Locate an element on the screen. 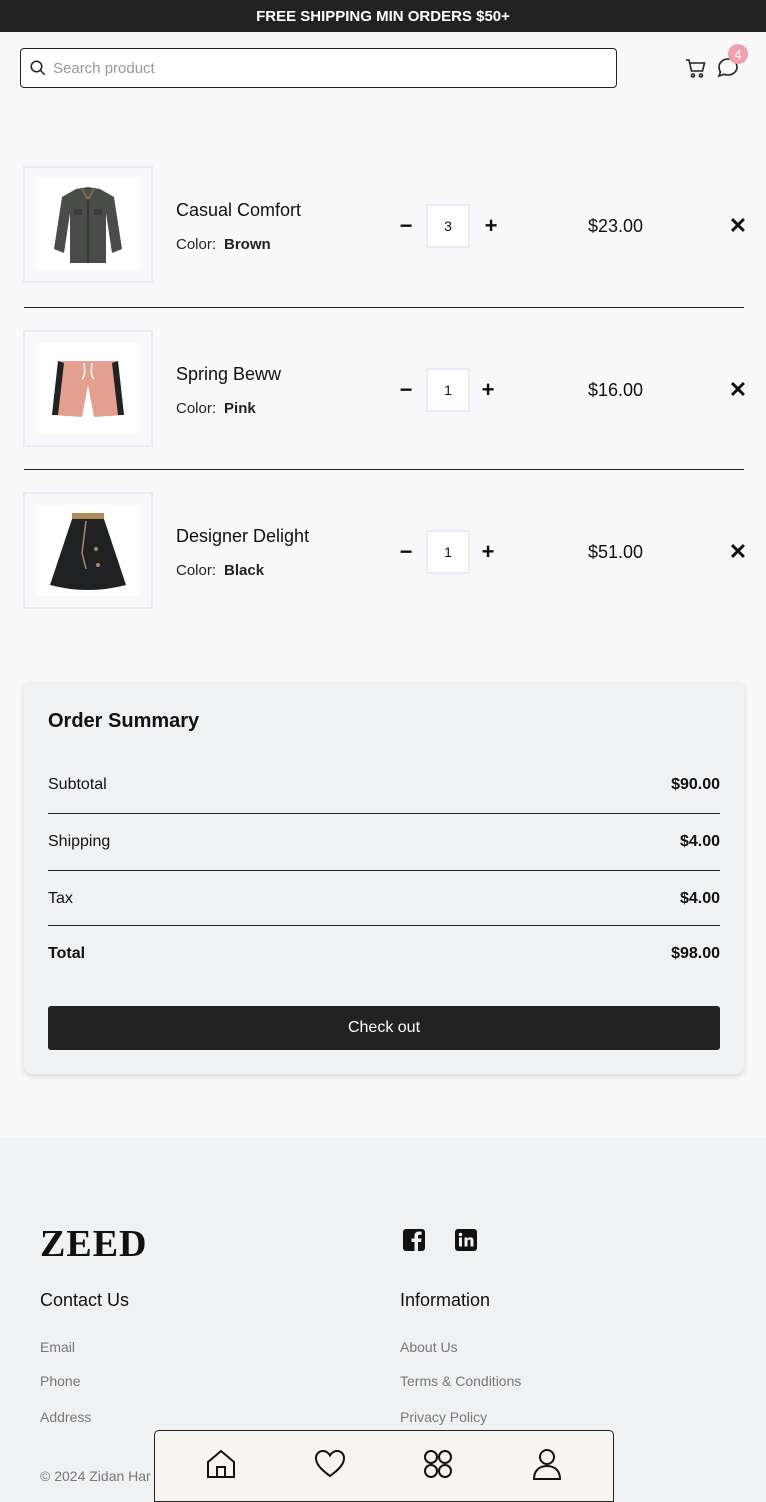  total-label: Total is located at coordinates (67, 953).